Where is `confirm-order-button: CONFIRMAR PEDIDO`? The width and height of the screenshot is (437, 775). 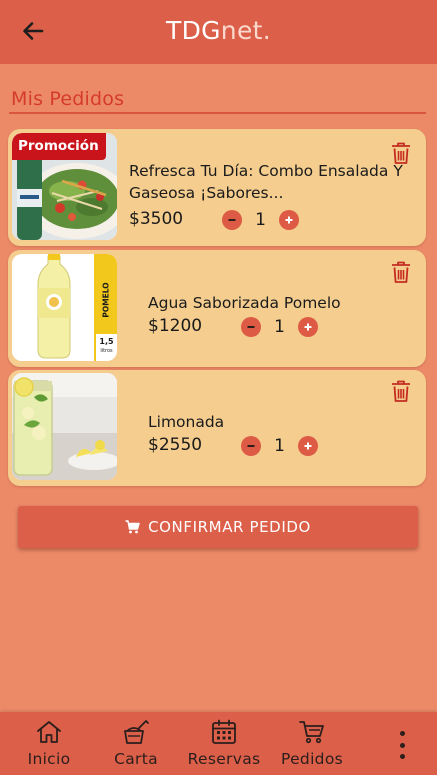 confirm-order-button: CONFIRMAR PEDIDO is located at coordinates (218, 527).